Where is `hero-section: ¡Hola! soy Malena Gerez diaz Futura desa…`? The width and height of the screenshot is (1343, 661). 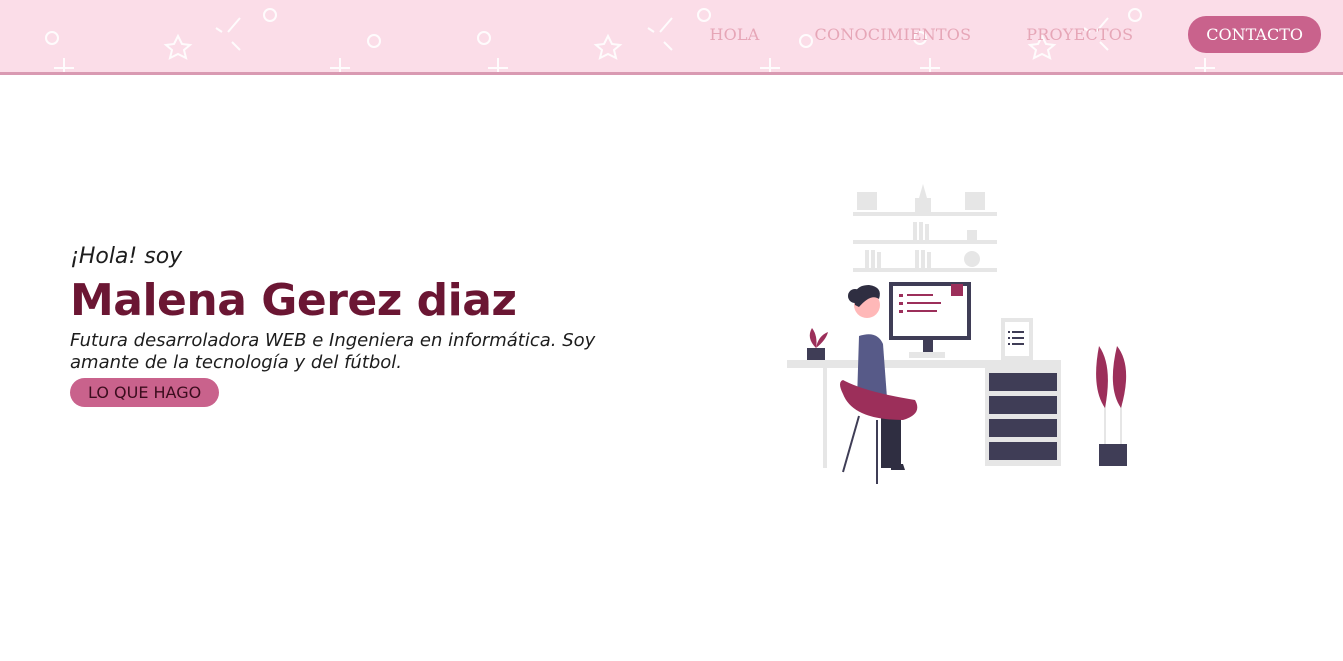
hero-section: ¡Hola! soy Malena Gerez diaz Futura desa… is located at coordinates (370, 325).